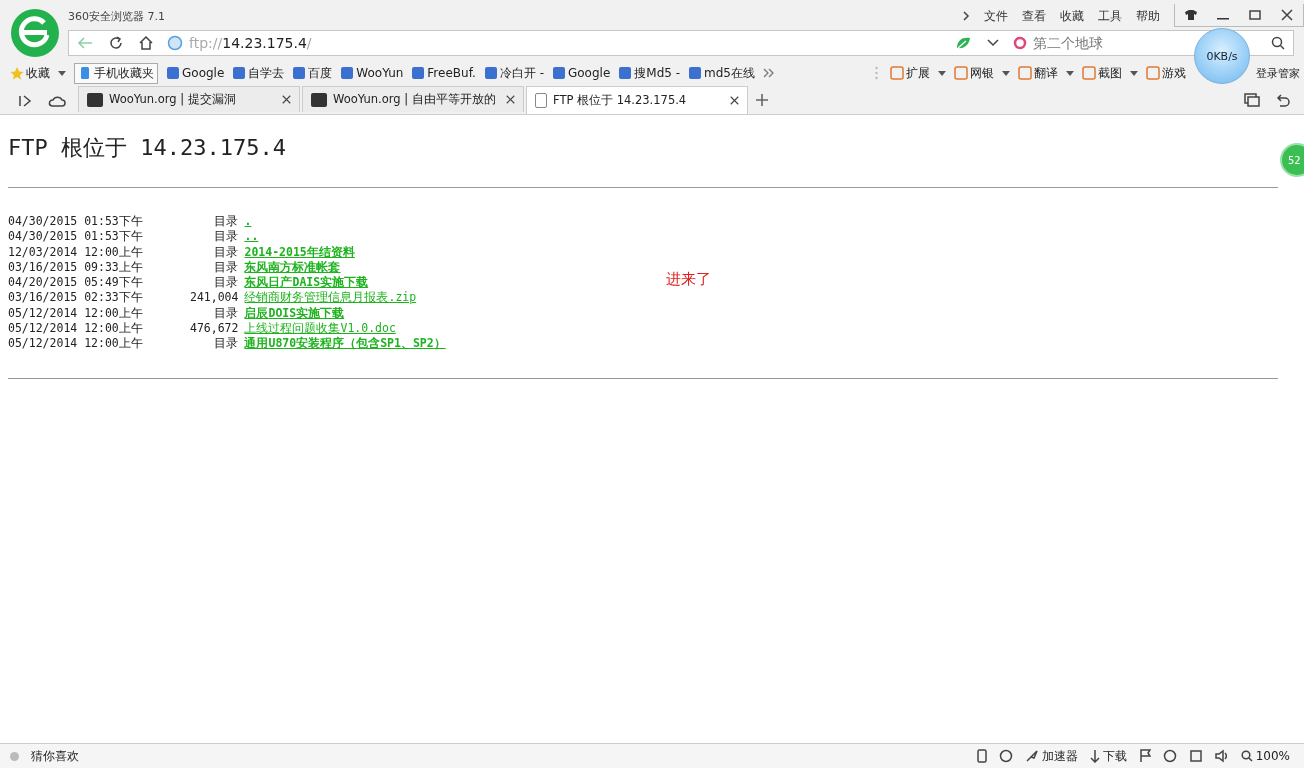 This screenshot has width=1304, height=768. I want to click on page-icon, so click(541, 100).